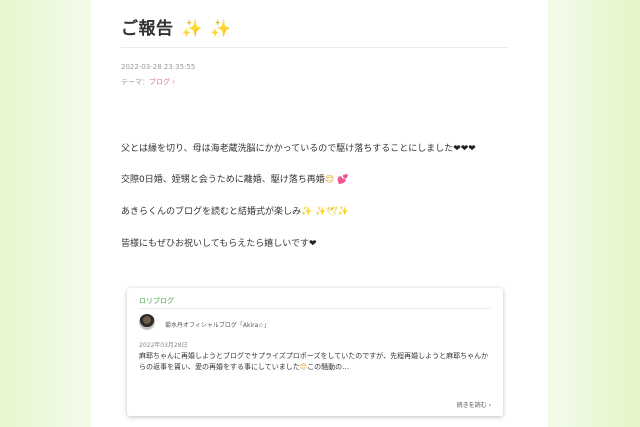 The image size is (640, 427). Describe the element at coordinates (223, 180) in the screenshot. I see `body-text-2: 交際0日婚、姪甥と会うために離婚、駆け落ち再婚` at that location.